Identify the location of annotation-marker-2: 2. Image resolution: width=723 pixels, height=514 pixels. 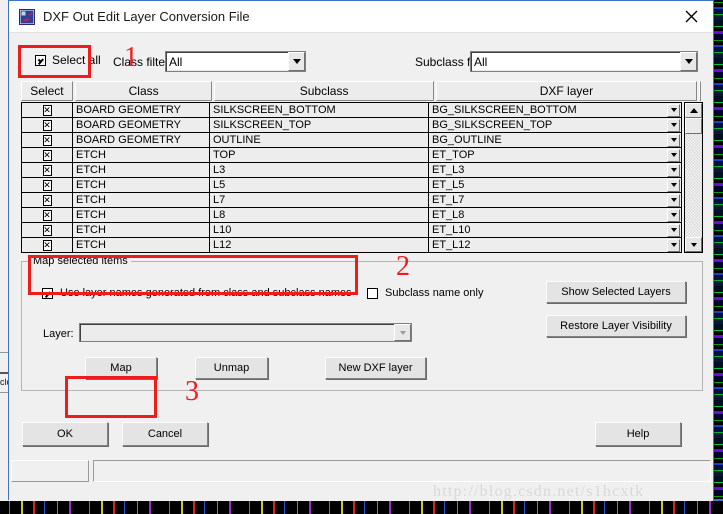
(403, 266).